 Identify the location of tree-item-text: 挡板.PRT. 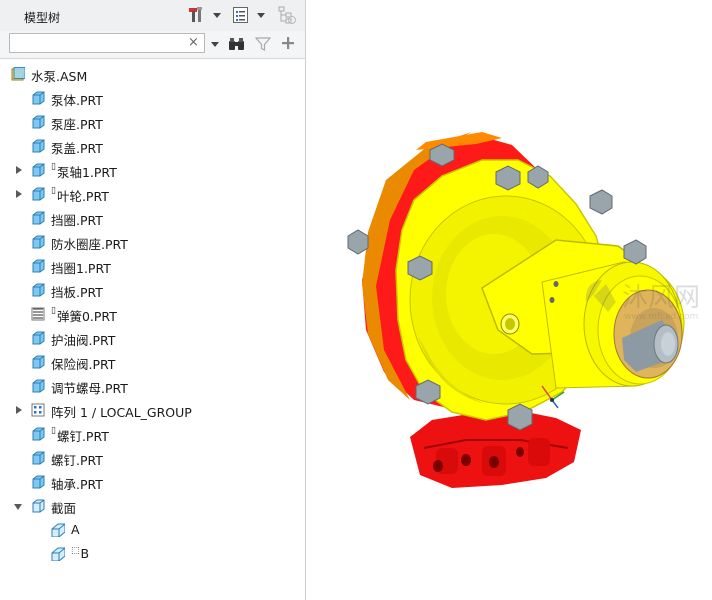
(77, 292).